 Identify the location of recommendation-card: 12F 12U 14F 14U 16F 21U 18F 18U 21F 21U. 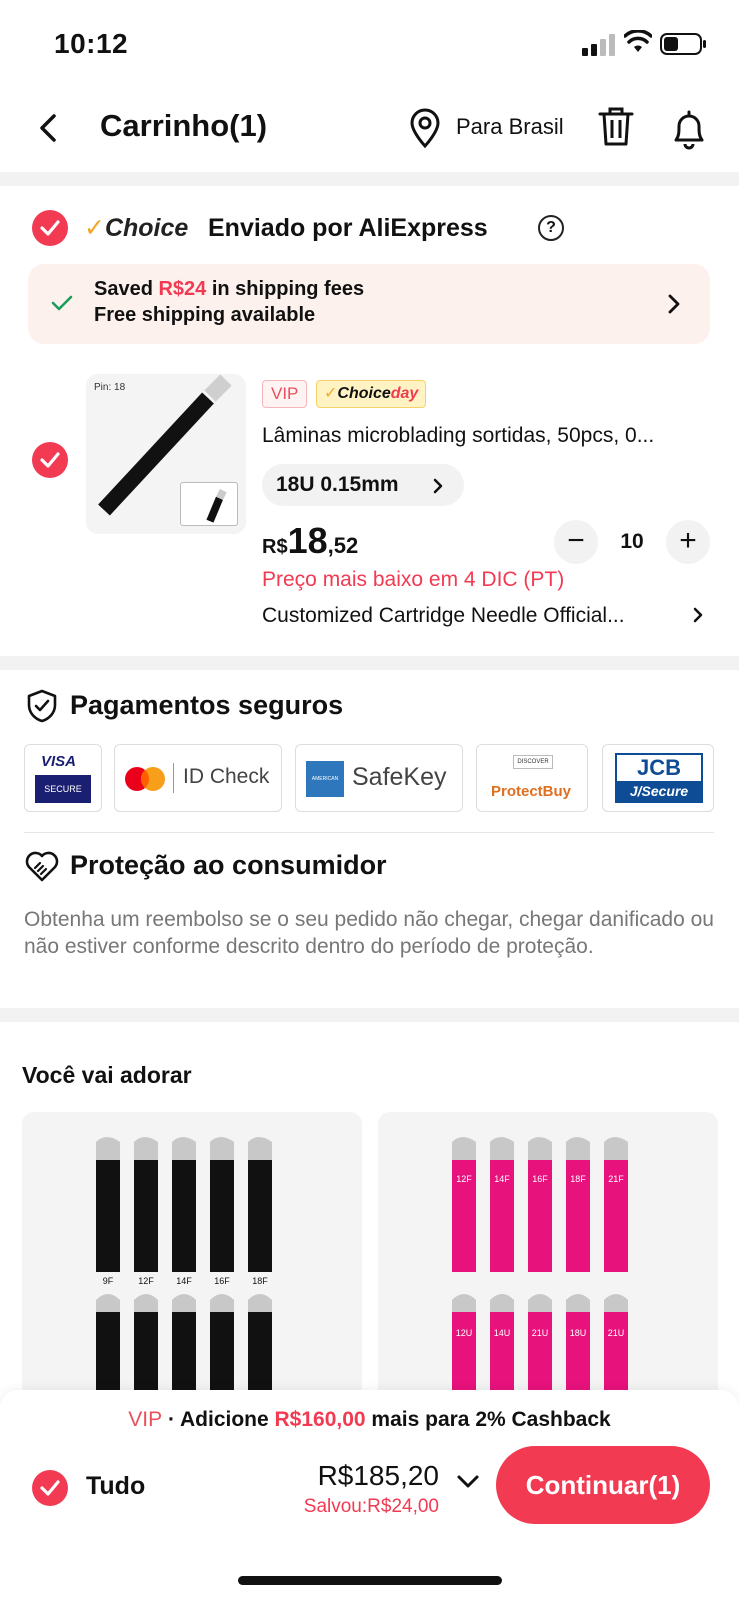
(548, 1262).